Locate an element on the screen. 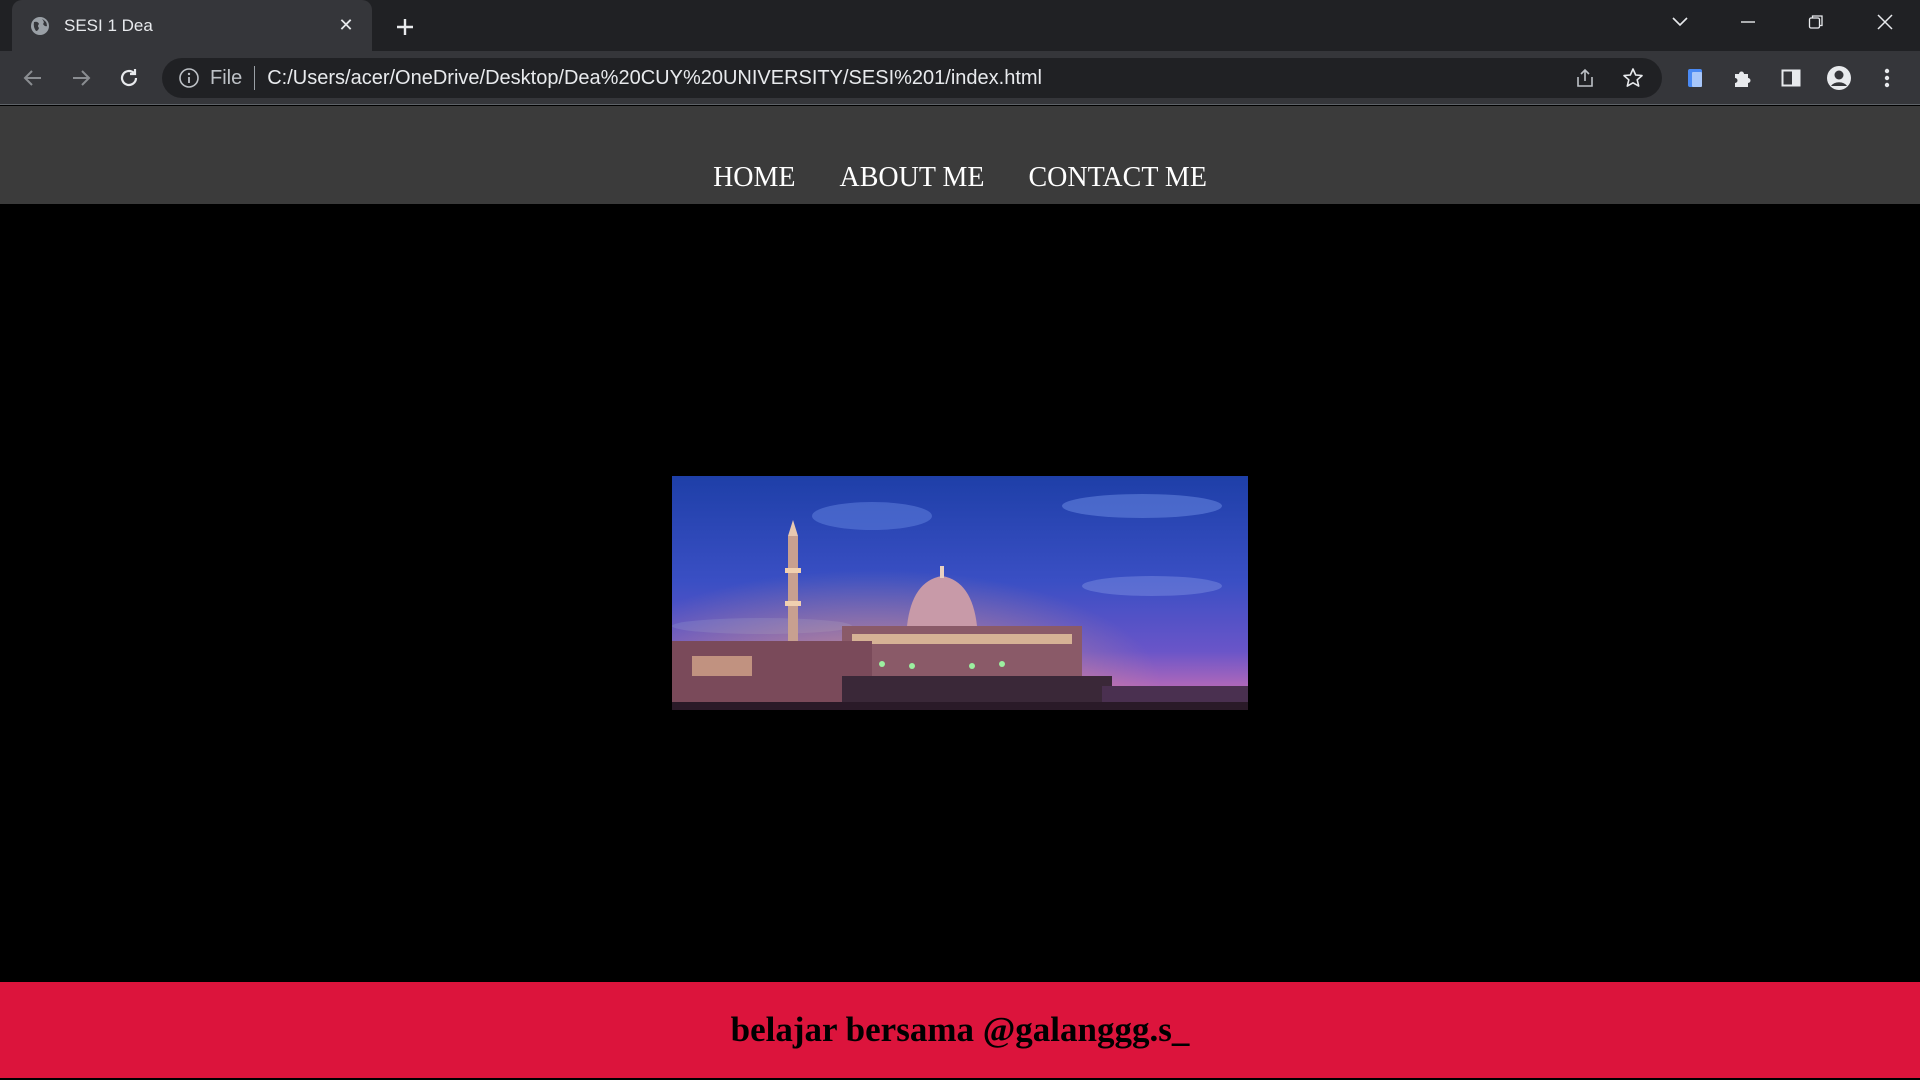  new-tab-button is located at coordinates (405, 27).